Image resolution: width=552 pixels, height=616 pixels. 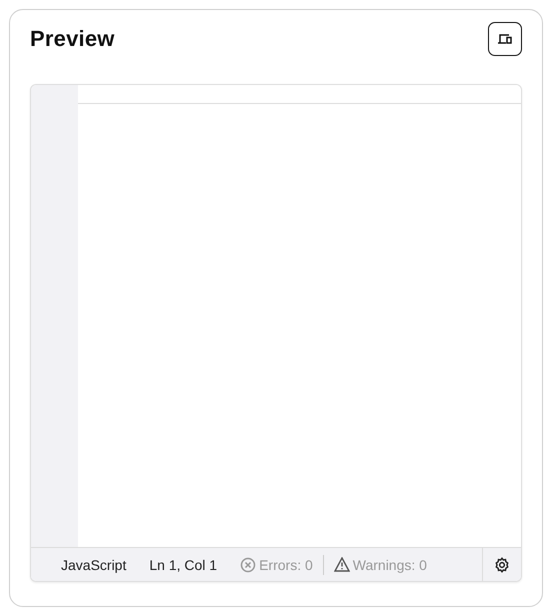 I want to click on settings-icon, so click(x=502, y=564).